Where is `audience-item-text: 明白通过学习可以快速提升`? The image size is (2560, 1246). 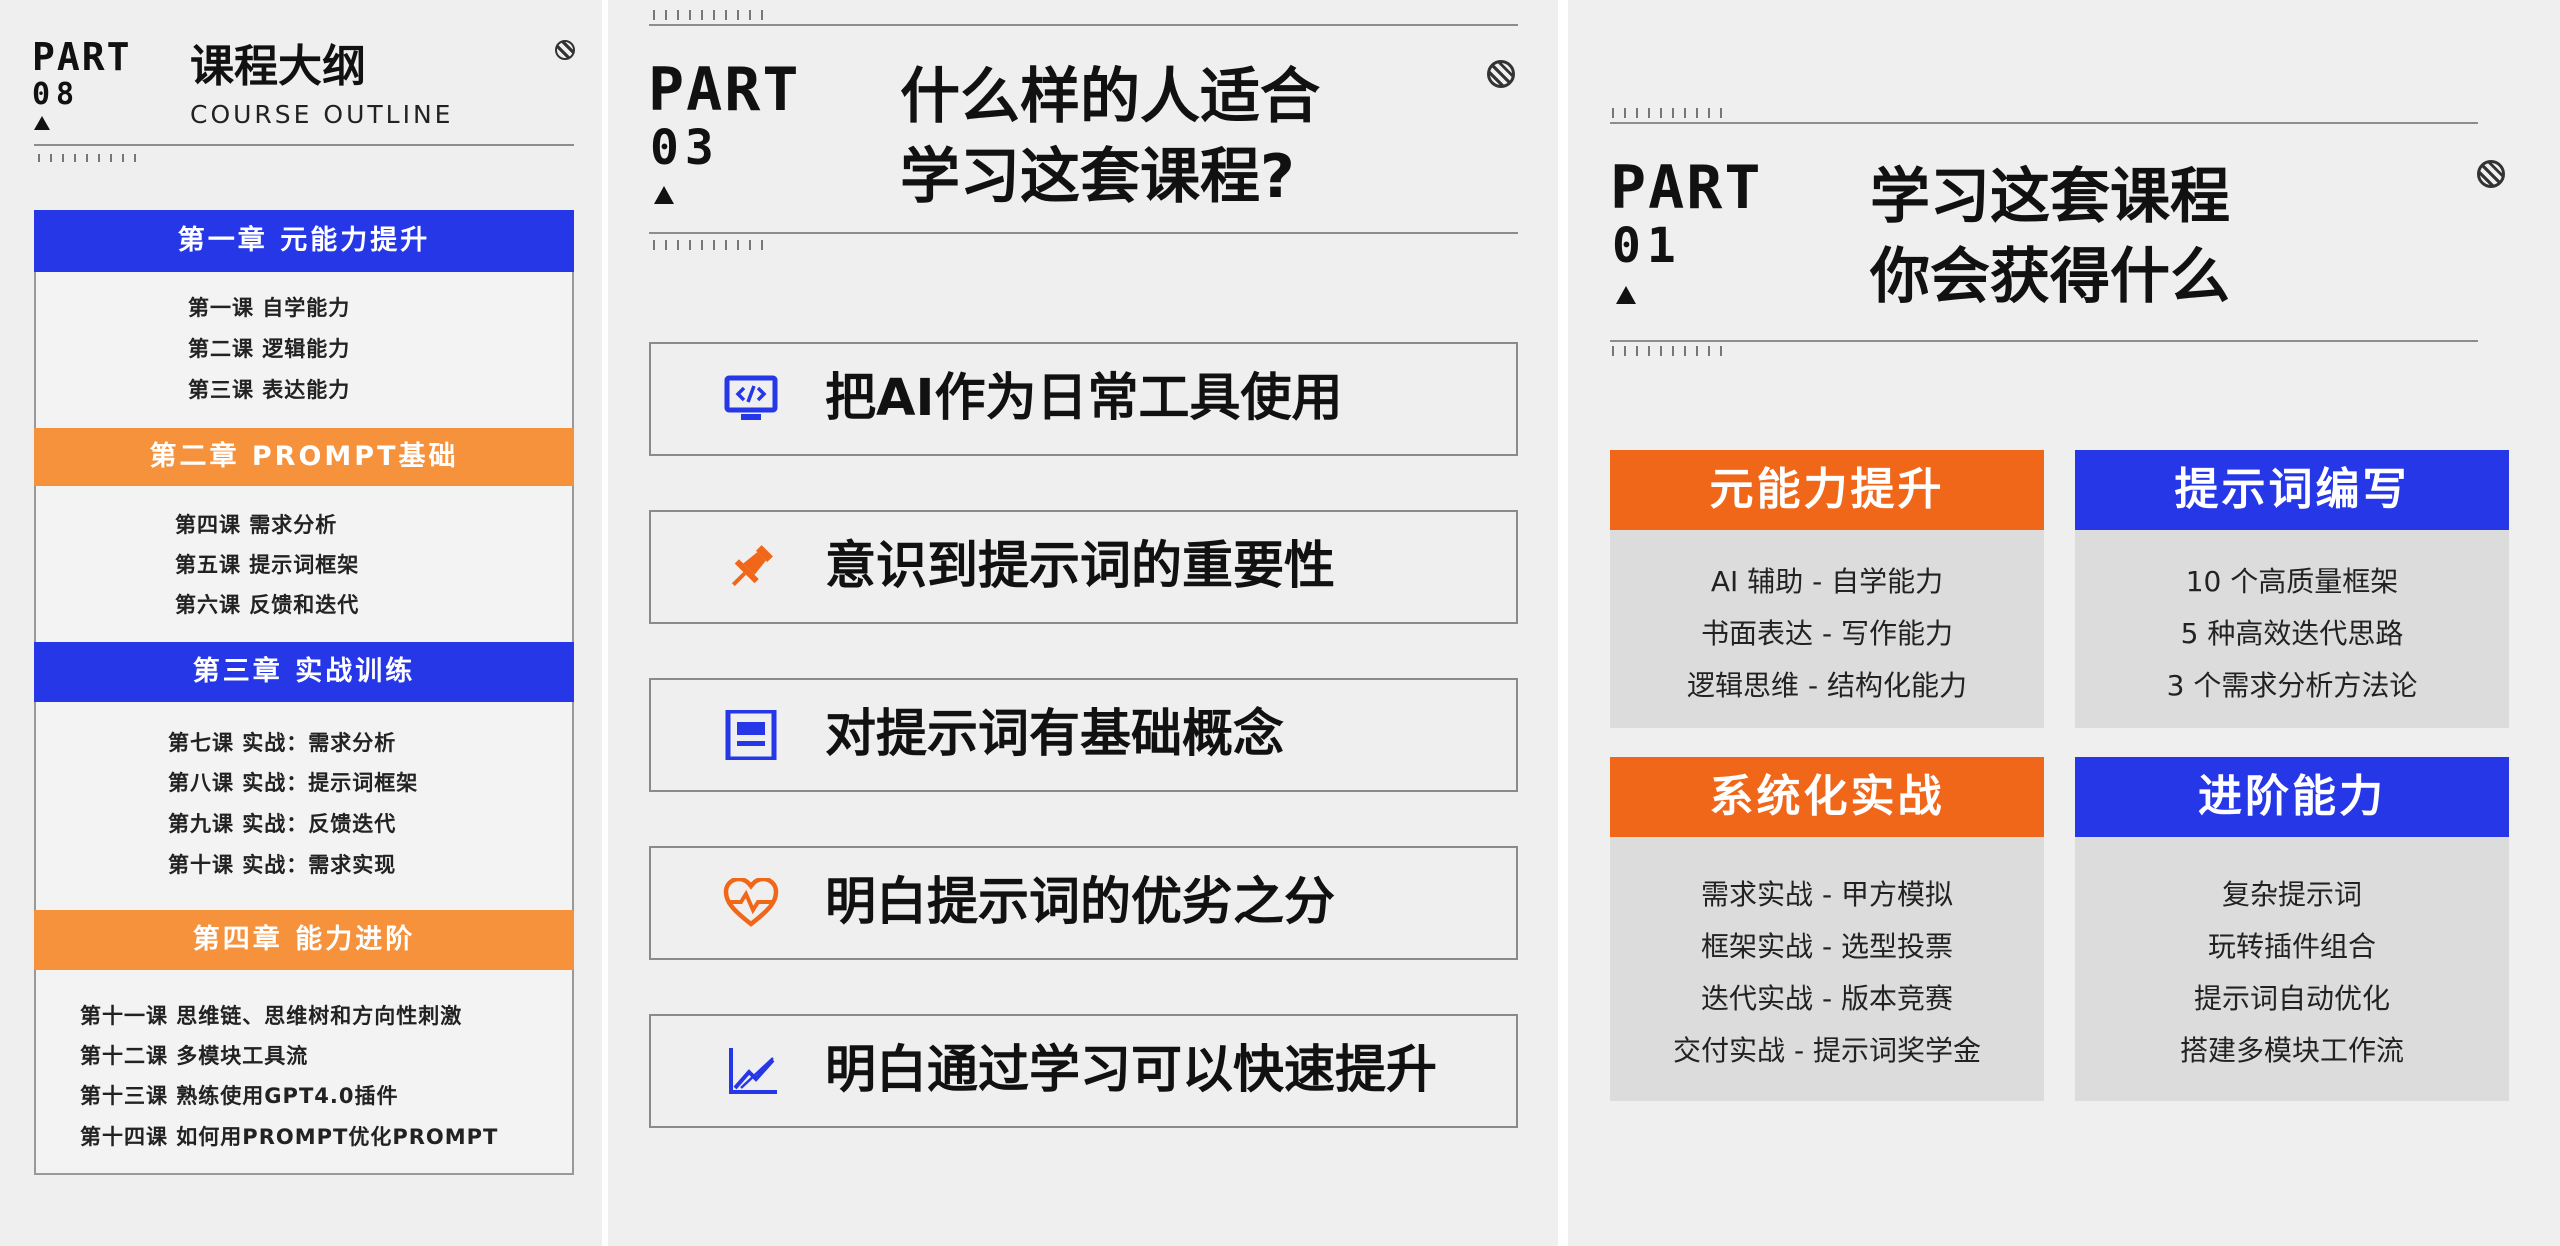
audience-item-text: 明白通过学习可以快速提升 is located at coordinates (1131, 1070).